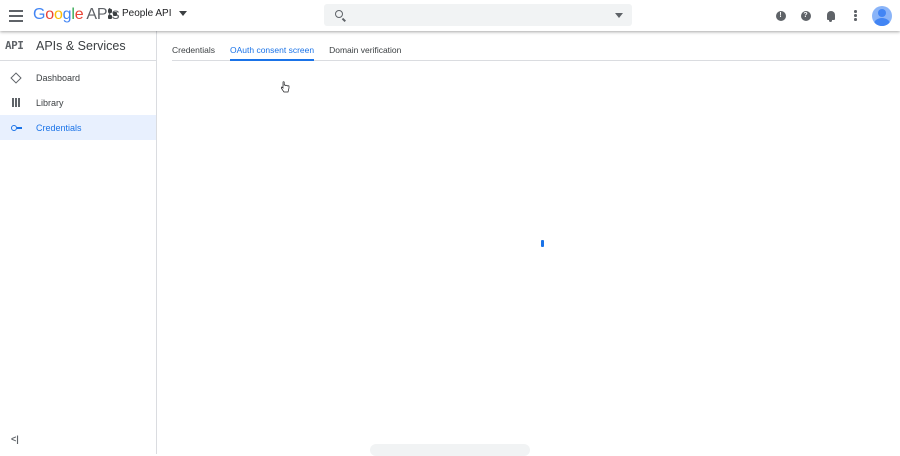 The width and height of the screenshot is (900, 456). What do you see at coordinates (882, 15) in the screenshot?
I see `avatar` at bounding box center [882, 15].